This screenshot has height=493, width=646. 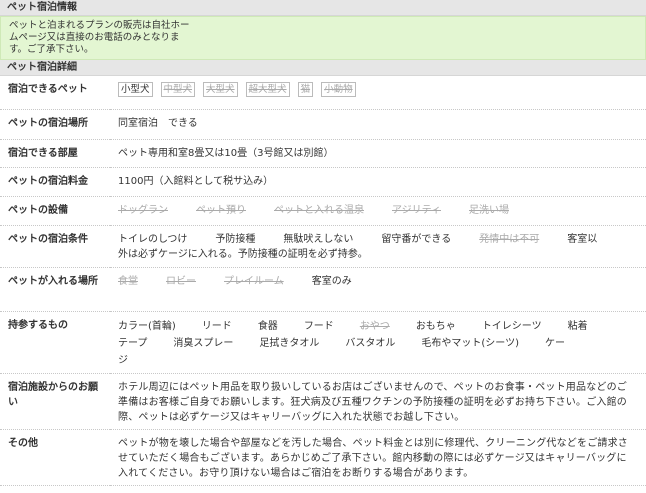 What do you see at coordinates (153, 239) in the screenshot?
I see `condition-option: トイレのしつけ` at bounding box center [153, 239].